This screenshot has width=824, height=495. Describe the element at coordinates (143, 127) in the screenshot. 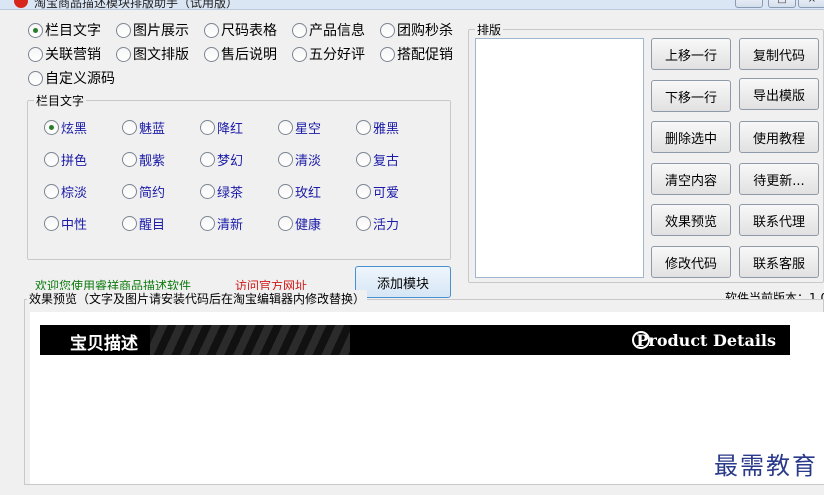

I see `style-option: 魅蓝` at that location.